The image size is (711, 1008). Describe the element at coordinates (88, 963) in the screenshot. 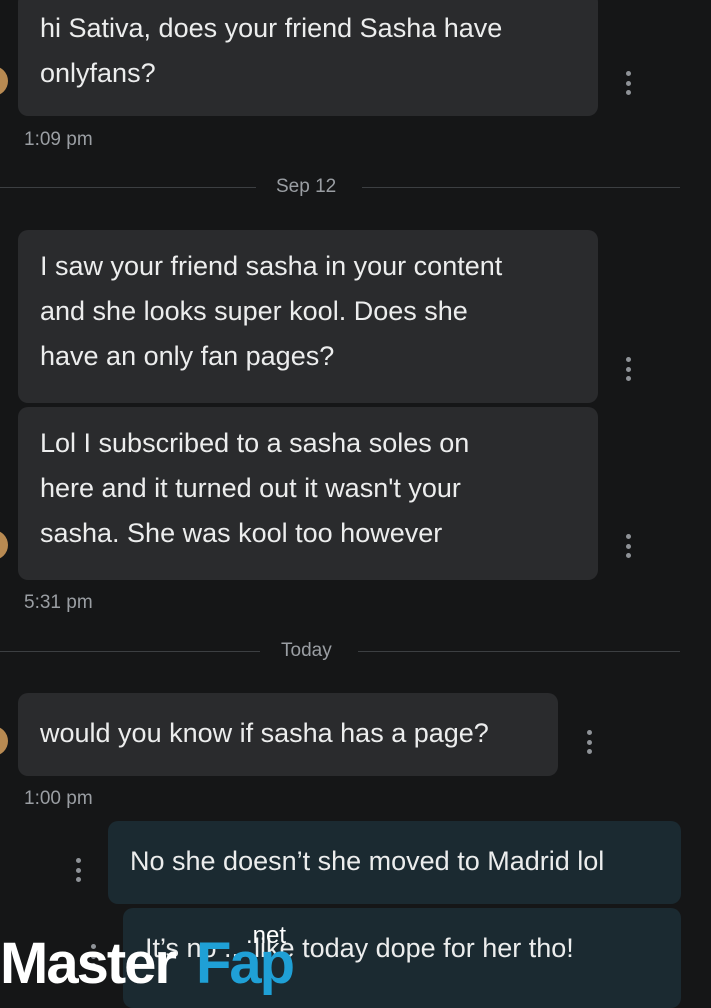

I see `watermark-master-text: Master` at that location.